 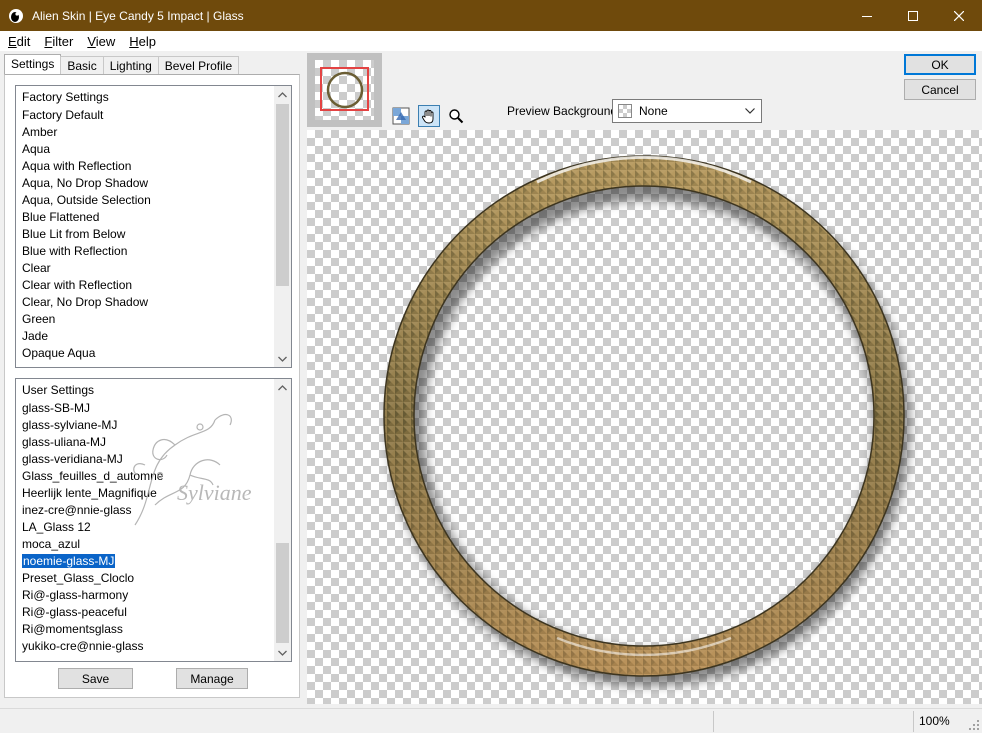 What do you see at coordinates (198, 65) in the screenshot?
I see `tab-bevel-profile: Bevel Profile` at bounding box center [198, 65].